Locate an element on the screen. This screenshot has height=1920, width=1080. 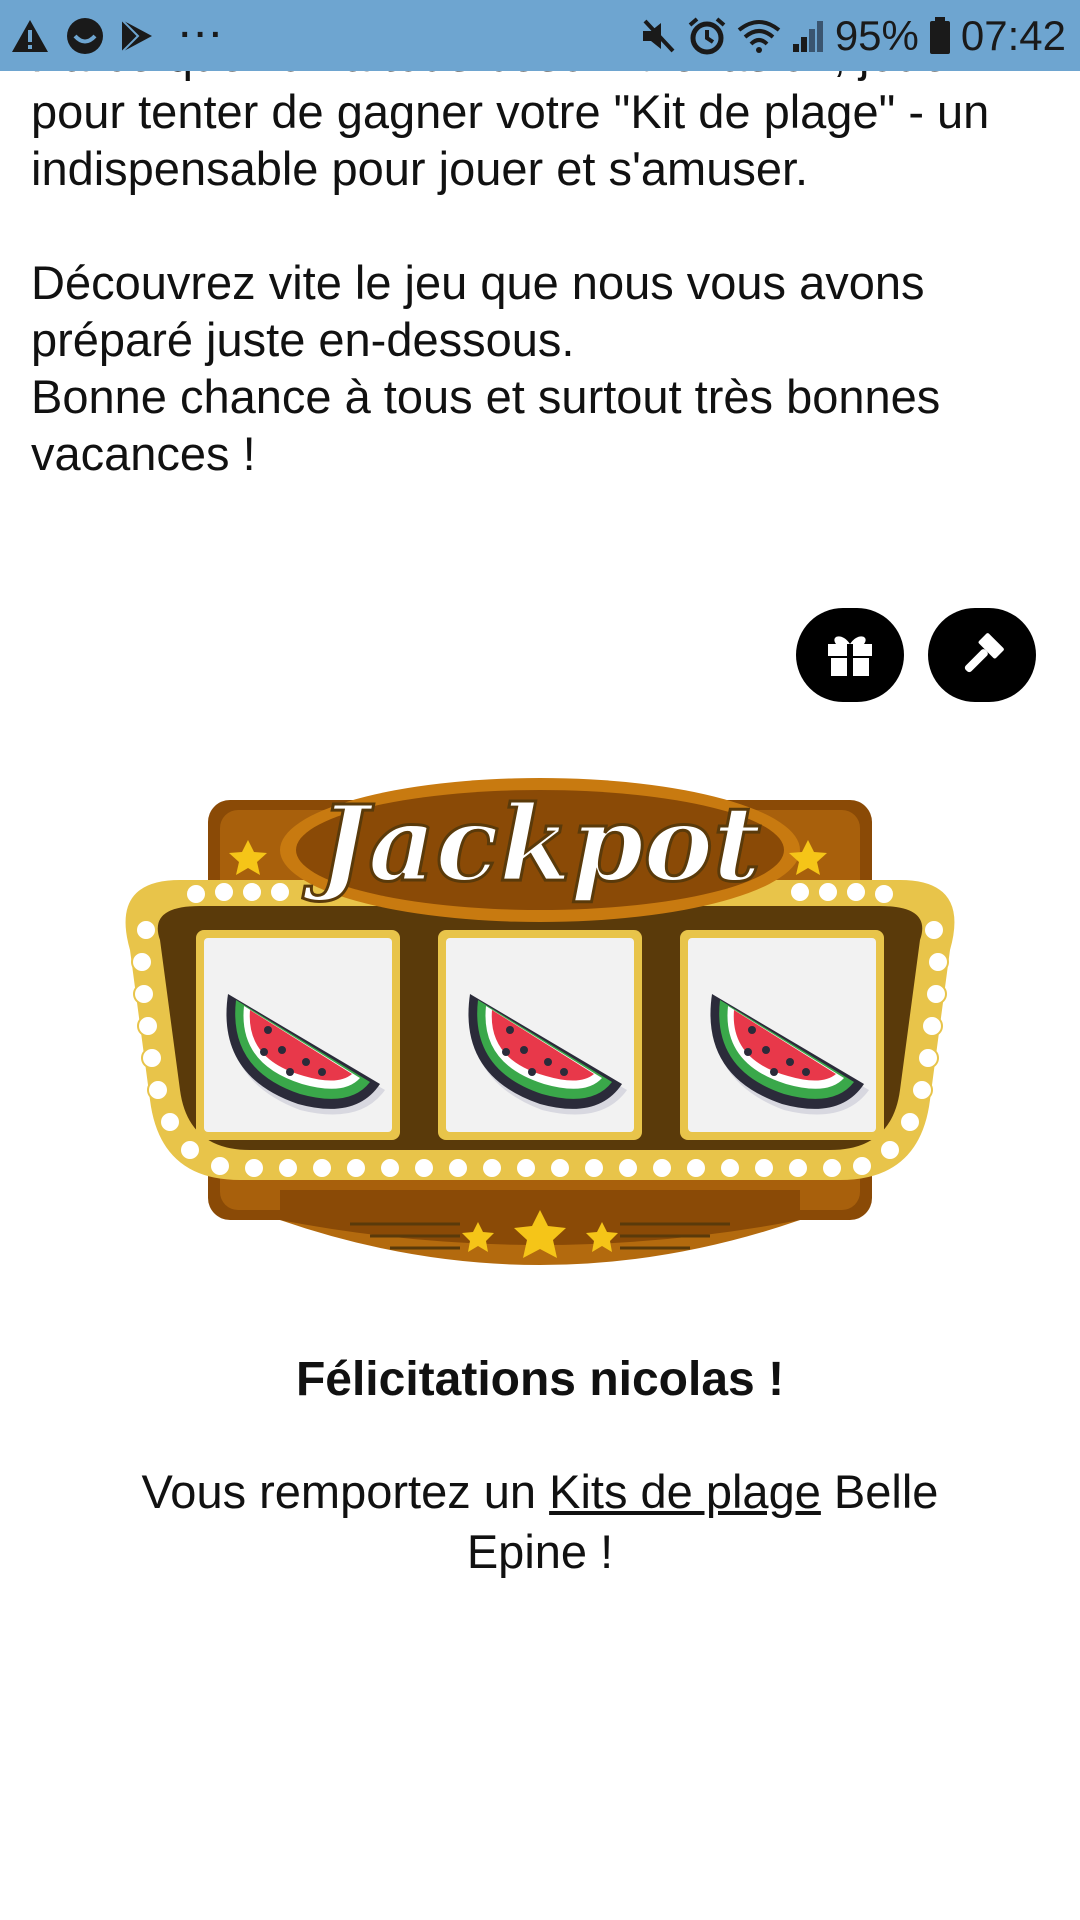
alarm-icon is located at coordinates (707, 35).